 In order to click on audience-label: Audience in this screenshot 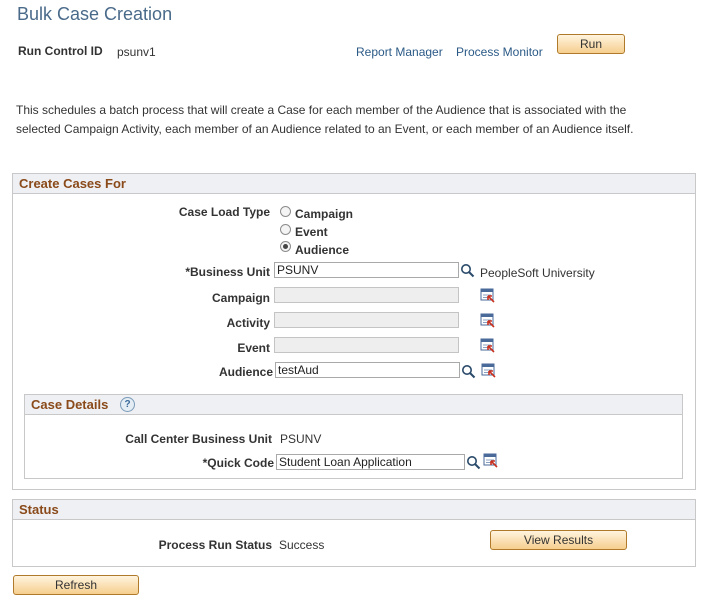, I will do `click(245, 372)`.